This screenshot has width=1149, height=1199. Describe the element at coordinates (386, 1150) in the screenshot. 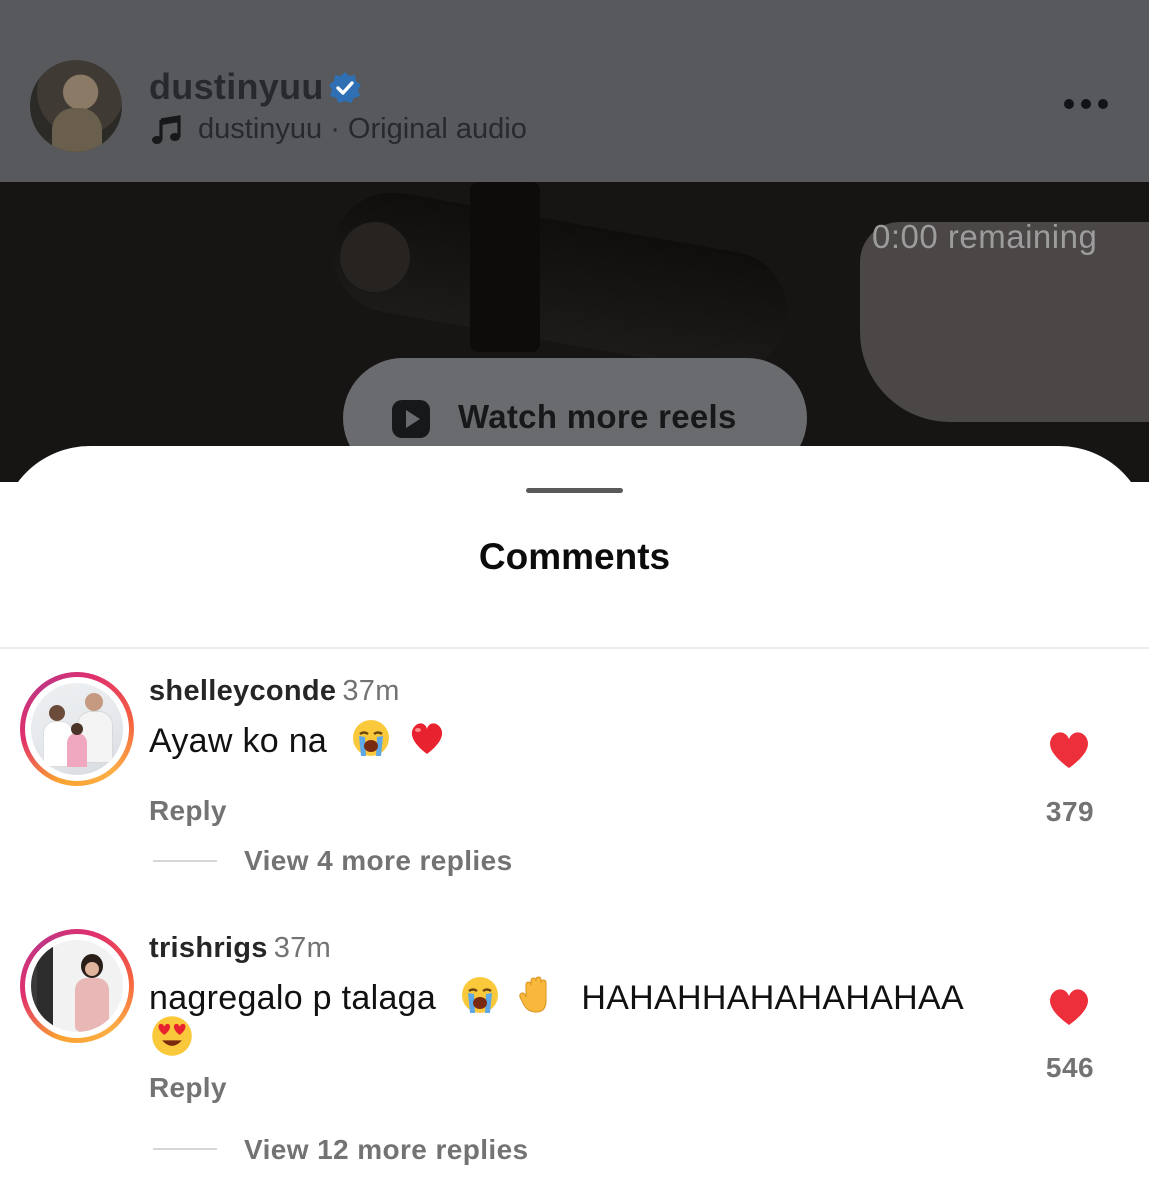

I see `view-more-replies-button: View 12 more replies` at that location.